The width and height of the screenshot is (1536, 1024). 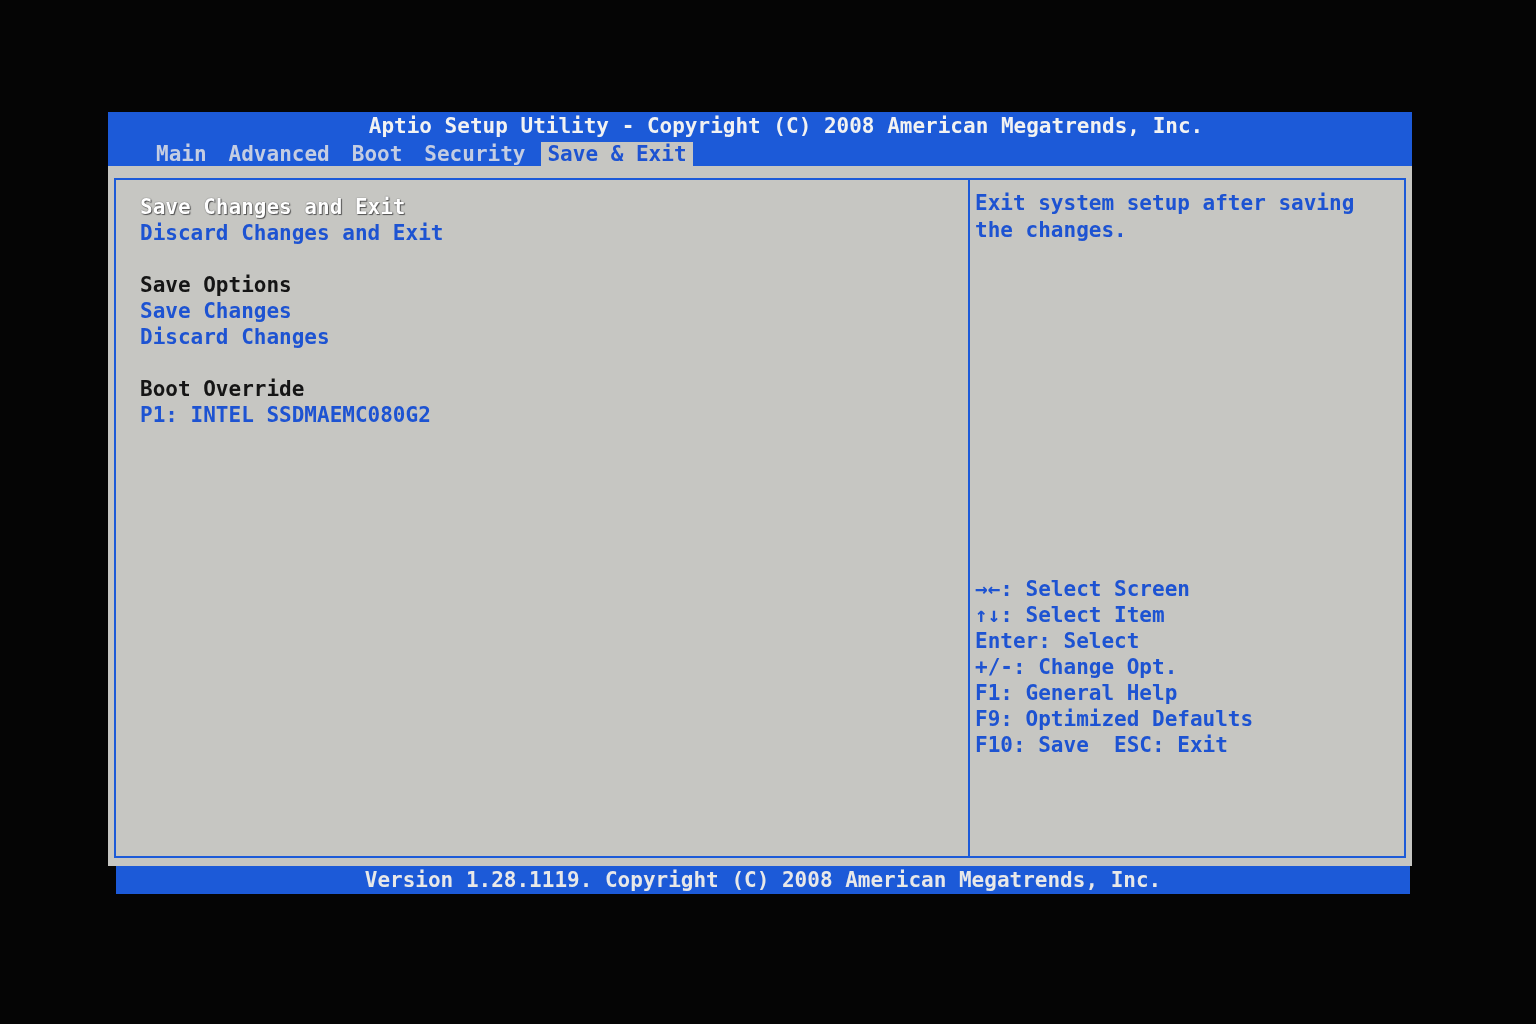 What do you see at coordinates (1077, 693) in the screenshot?
I see `key-hint: F1: General Help` at bounding box center [1077, 693].